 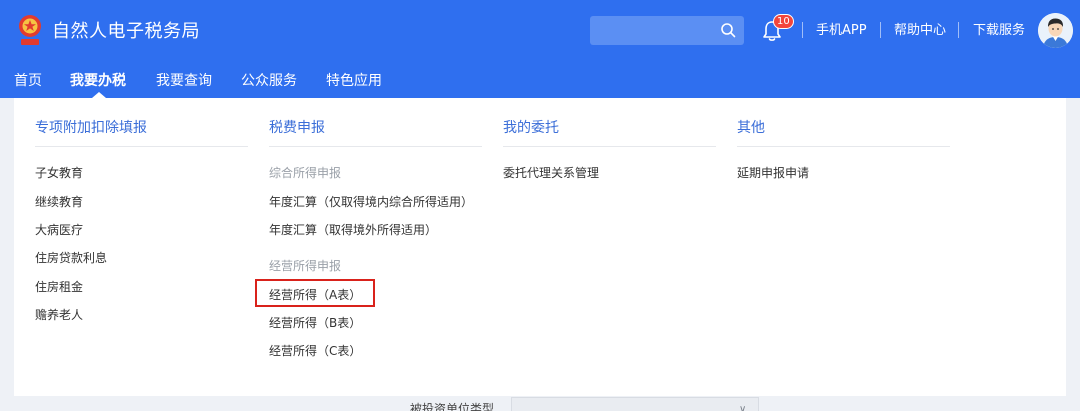 I want to click on menu-subheader-business-income: 经营所得申报, so click(x=305, y=266).